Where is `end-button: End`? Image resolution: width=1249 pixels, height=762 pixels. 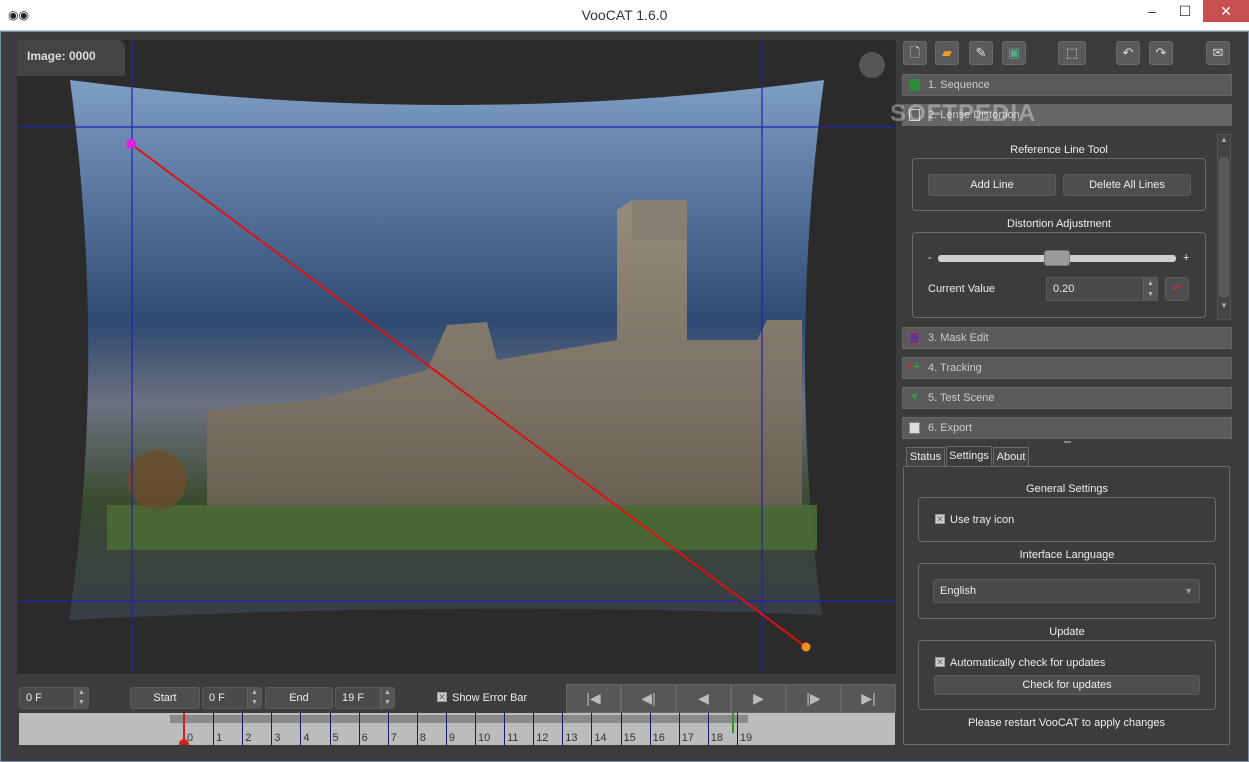 end-button: End is located at coordinates (299, 698).